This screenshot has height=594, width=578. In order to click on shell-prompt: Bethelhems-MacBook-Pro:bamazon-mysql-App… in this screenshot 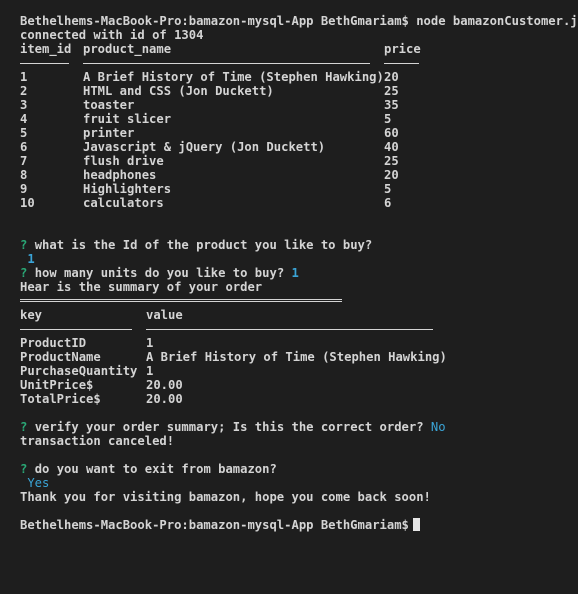, I will do `click(299, 525)`.